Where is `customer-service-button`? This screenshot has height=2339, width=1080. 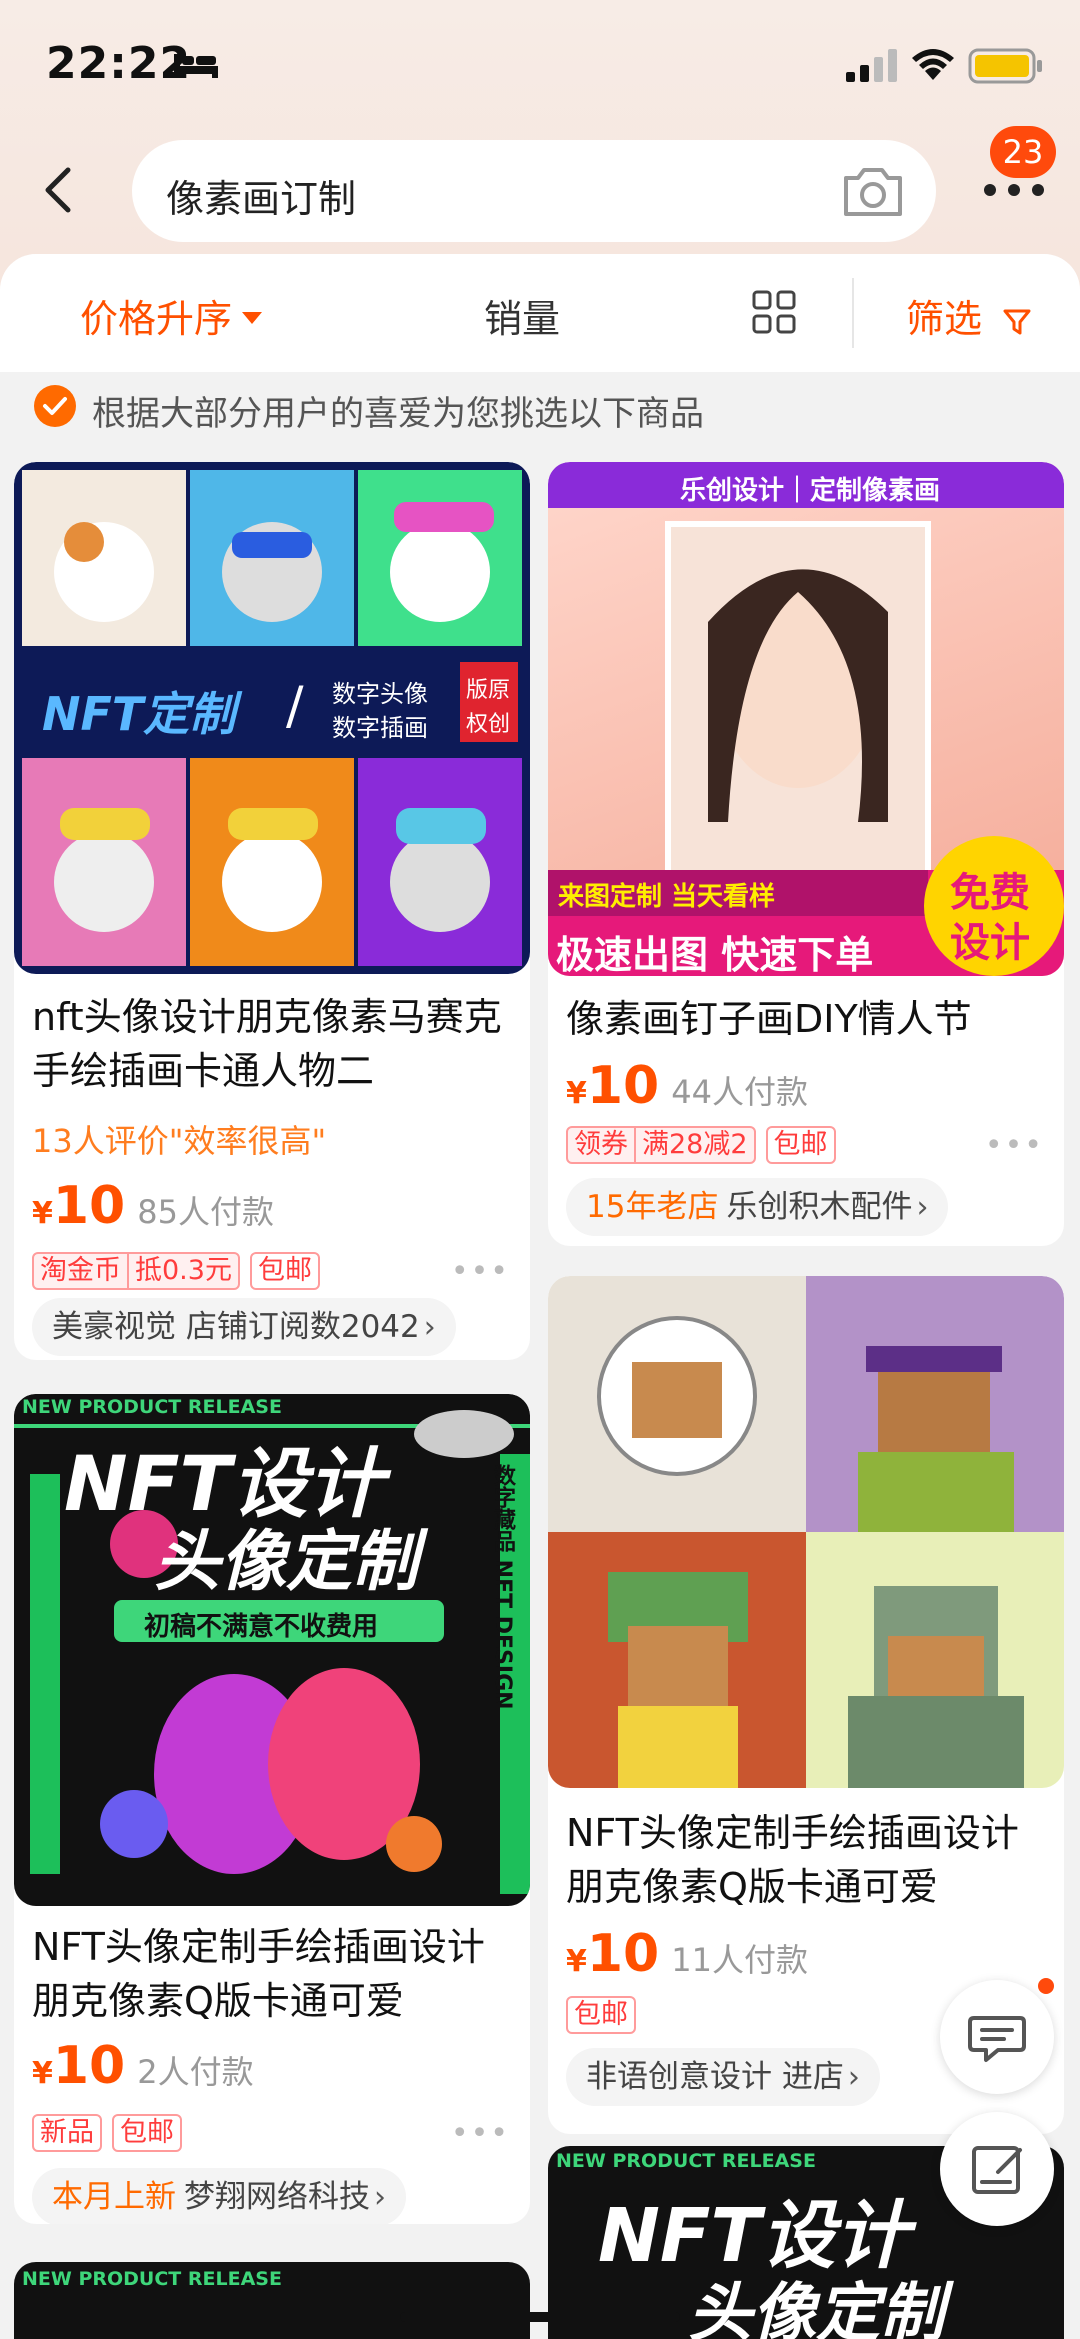
customer-service-button is located at coordinates (997, 2036).